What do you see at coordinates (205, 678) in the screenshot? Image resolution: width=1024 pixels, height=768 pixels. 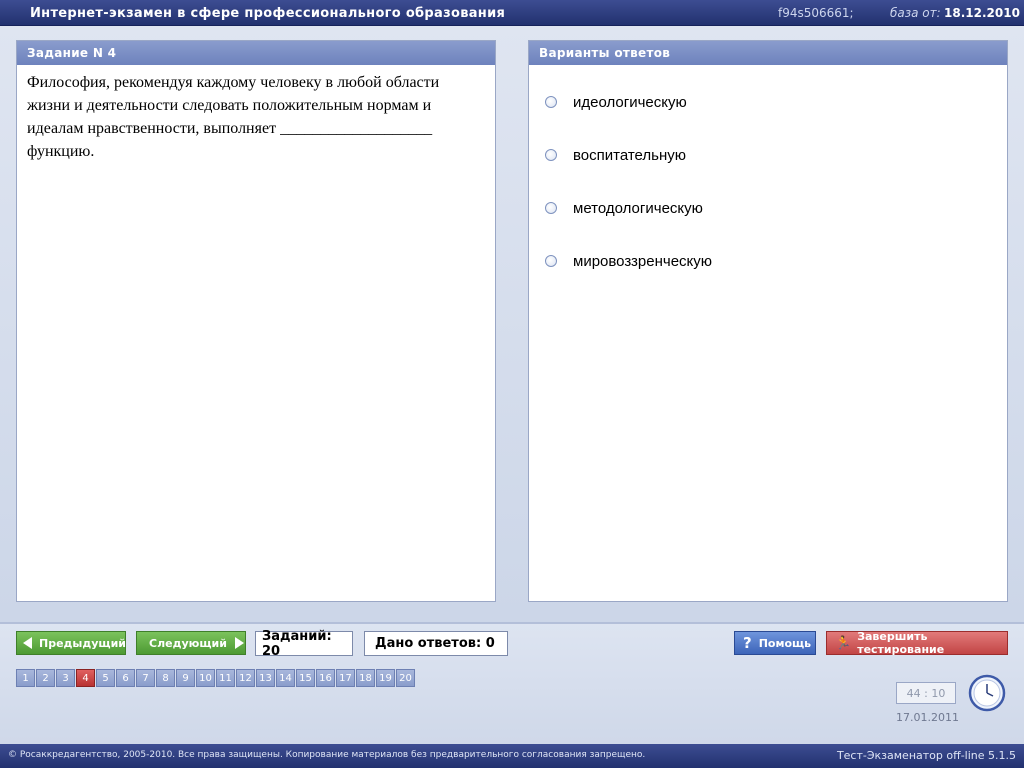 I see `page-button-10: 10` at bounding box center [205, 678].